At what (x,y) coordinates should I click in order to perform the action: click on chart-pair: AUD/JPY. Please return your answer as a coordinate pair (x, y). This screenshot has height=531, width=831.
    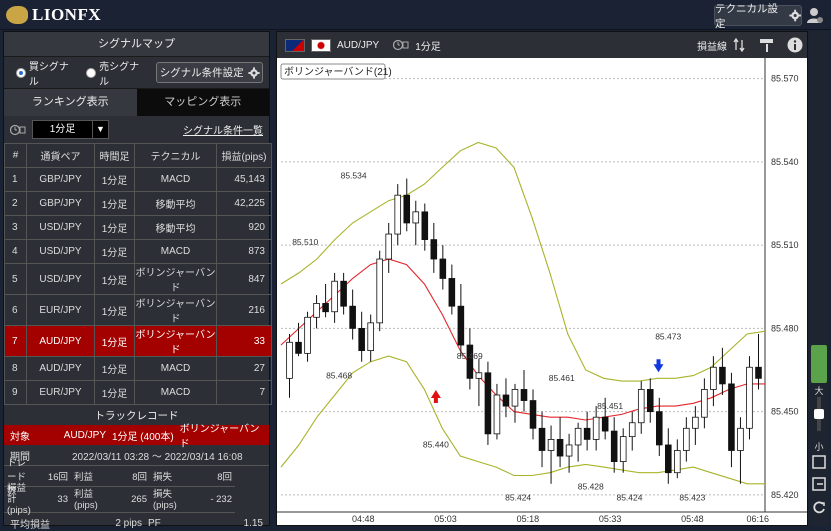
    Looking at the image, I should click on (358, 45).